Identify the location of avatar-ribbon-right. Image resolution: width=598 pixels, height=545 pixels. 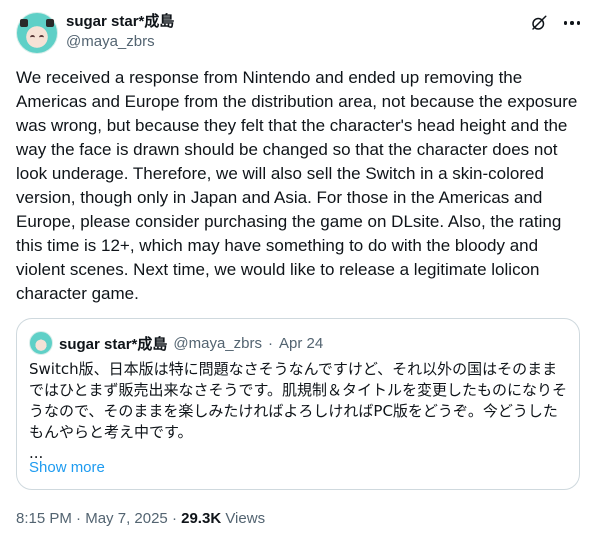
(50, 23).